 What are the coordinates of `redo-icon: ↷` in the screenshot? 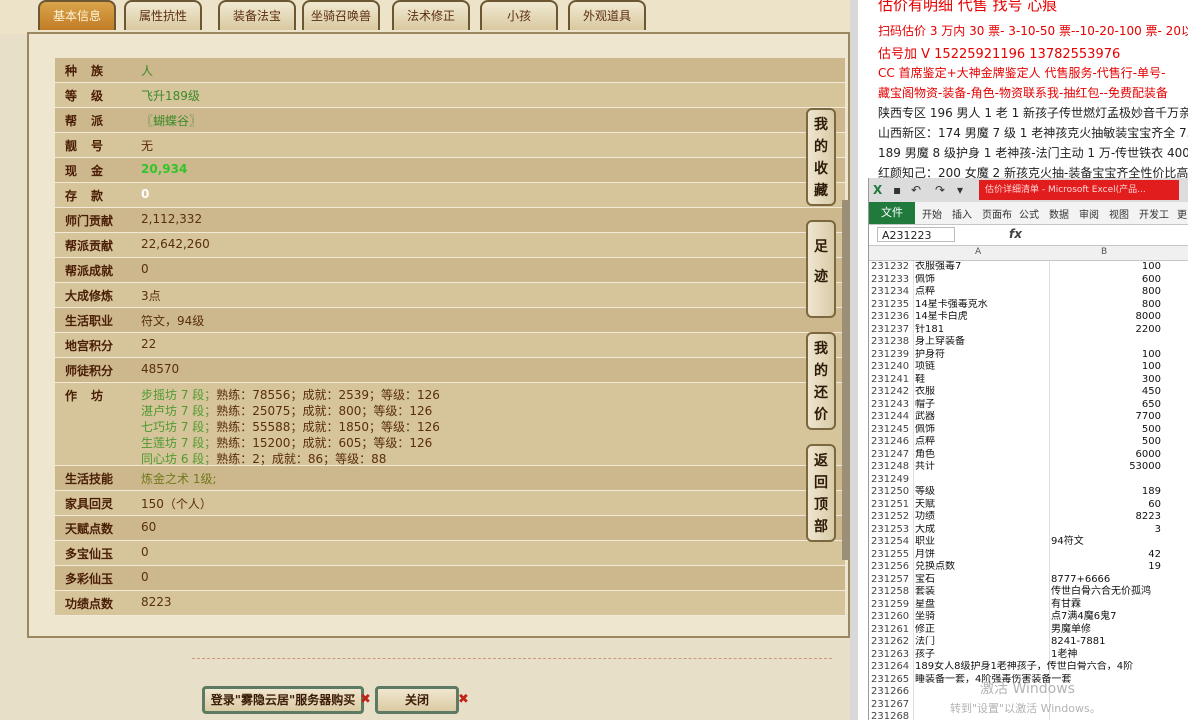 It's located at (940, 190).